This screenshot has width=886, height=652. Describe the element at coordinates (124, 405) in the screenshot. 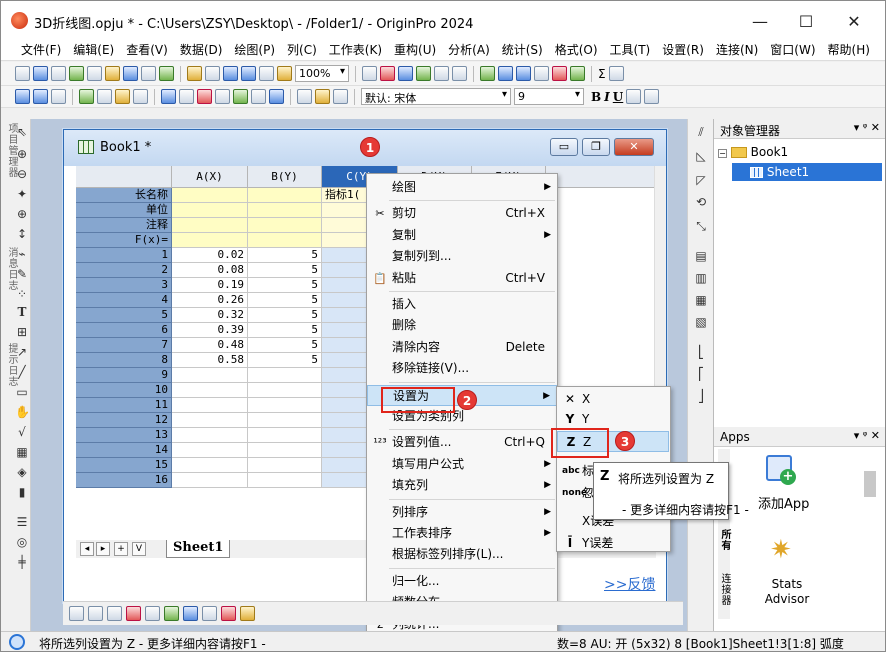

I see `row-header: 11` at that location.